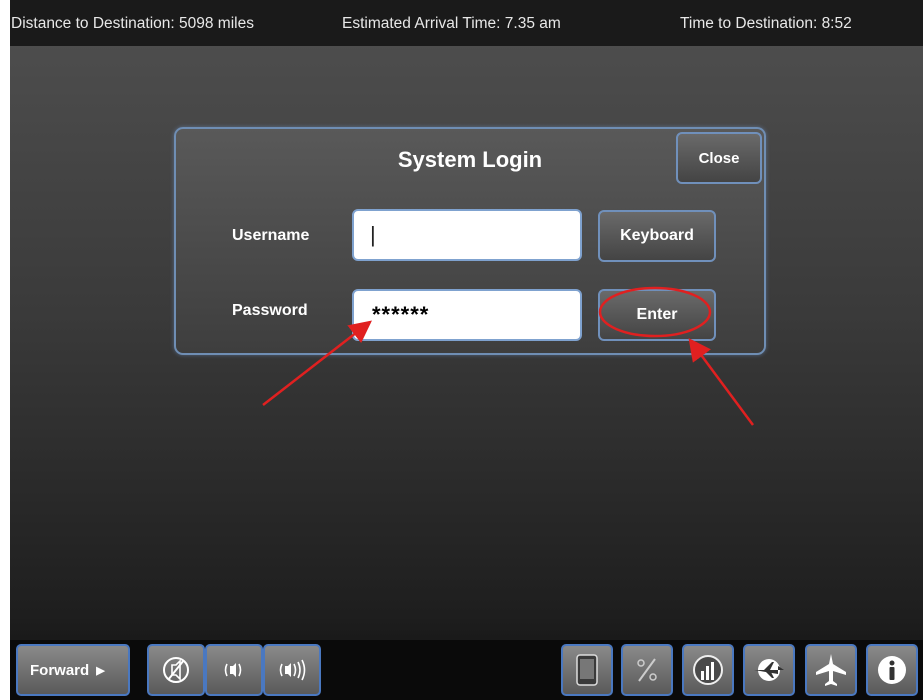 Image resolution: width=923 pixels, height=700 pixels. Describe the element at coordinates (60, 670) in the screenshot. I see `forward-label: Forward` at that location.